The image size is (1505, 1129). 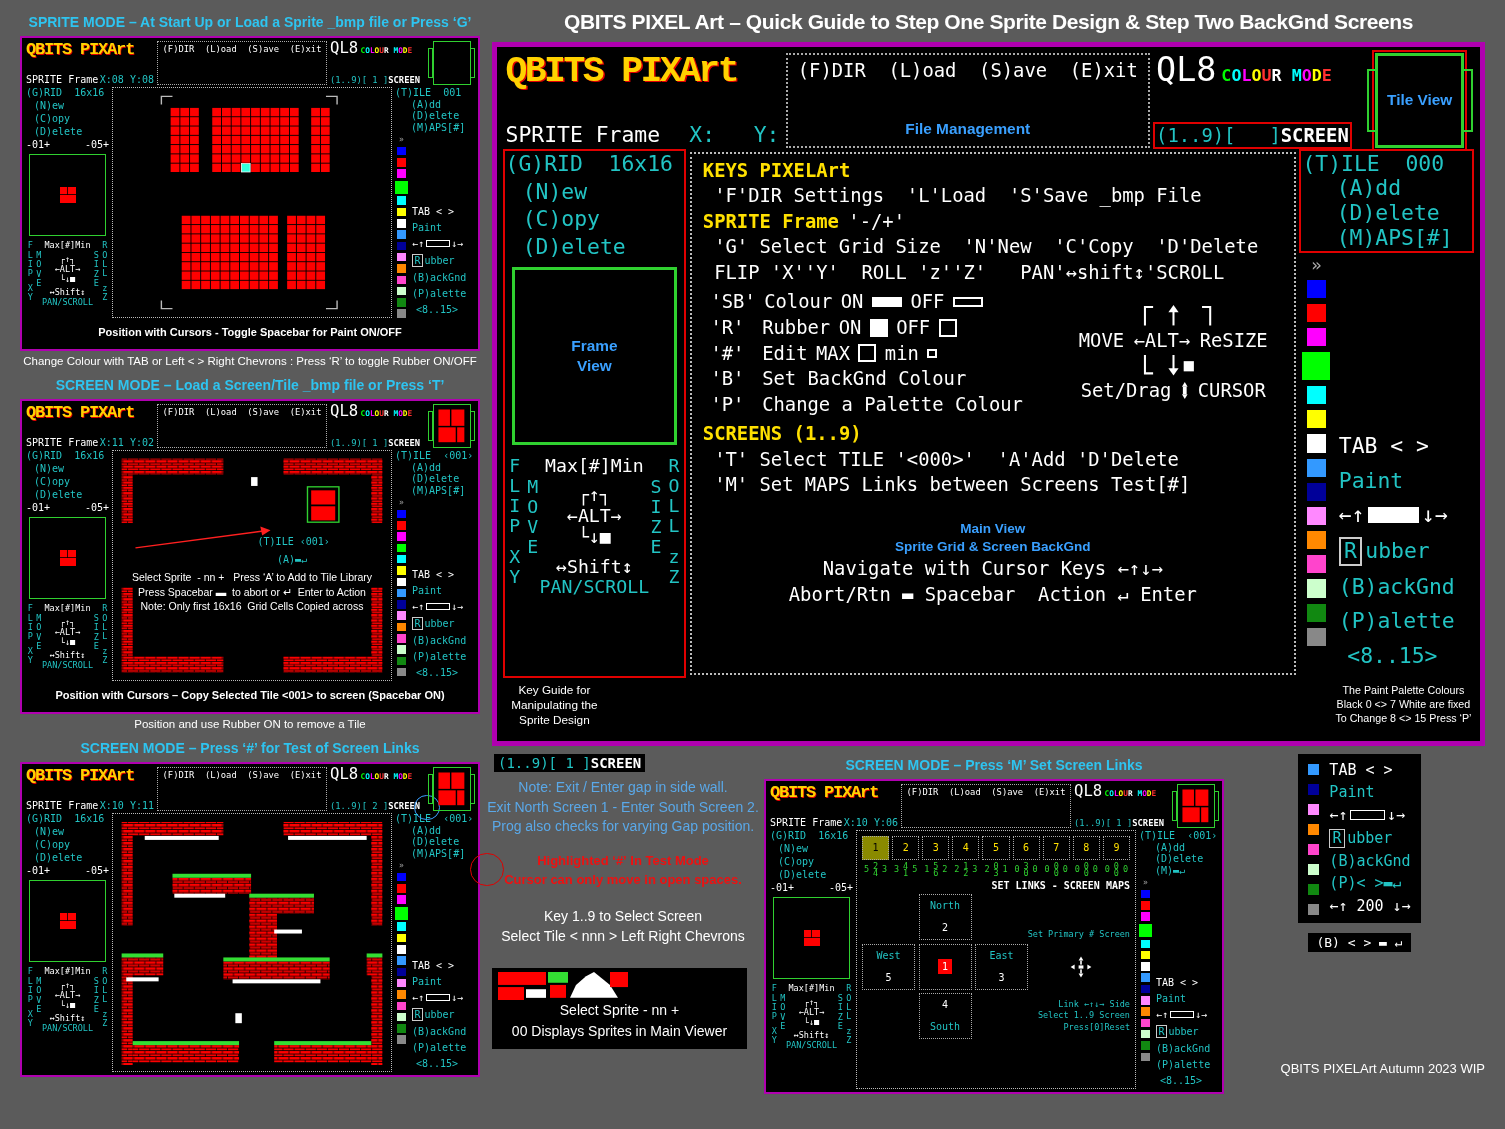 What do you see at coordinates (1026, 848) in the screenshot?
I see `screen-number-button: 6` at bounding box center [1026, 848].